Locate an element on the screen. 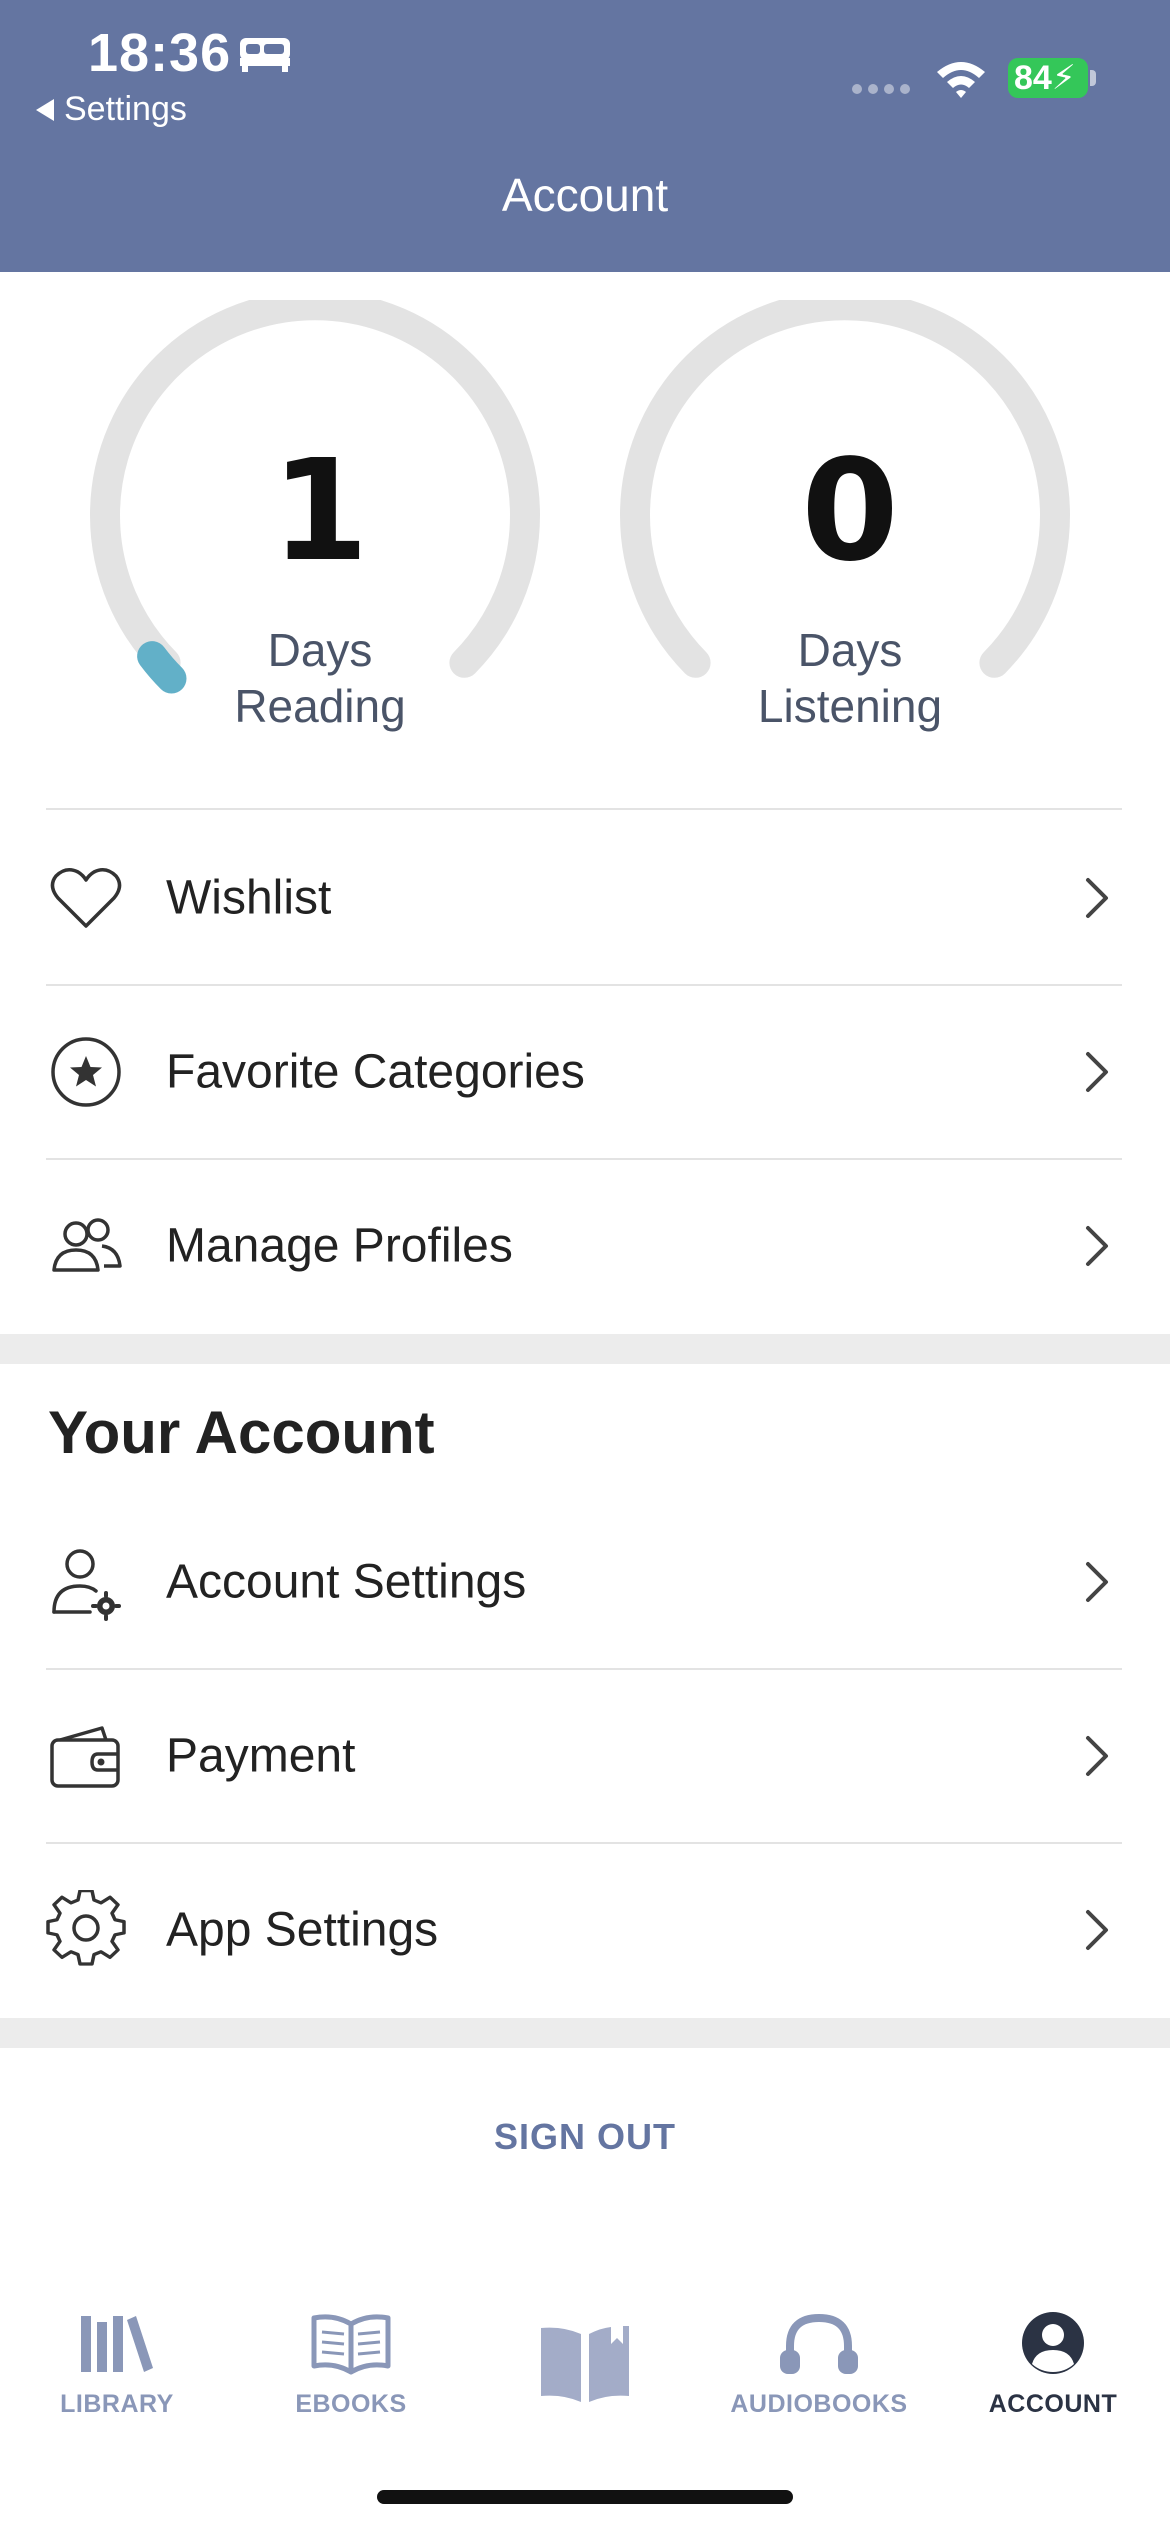 This screenshot has width=1170, height=2532. tab-audiobooks: AUDIOBOOKS is located at coordinates (819, 2365).